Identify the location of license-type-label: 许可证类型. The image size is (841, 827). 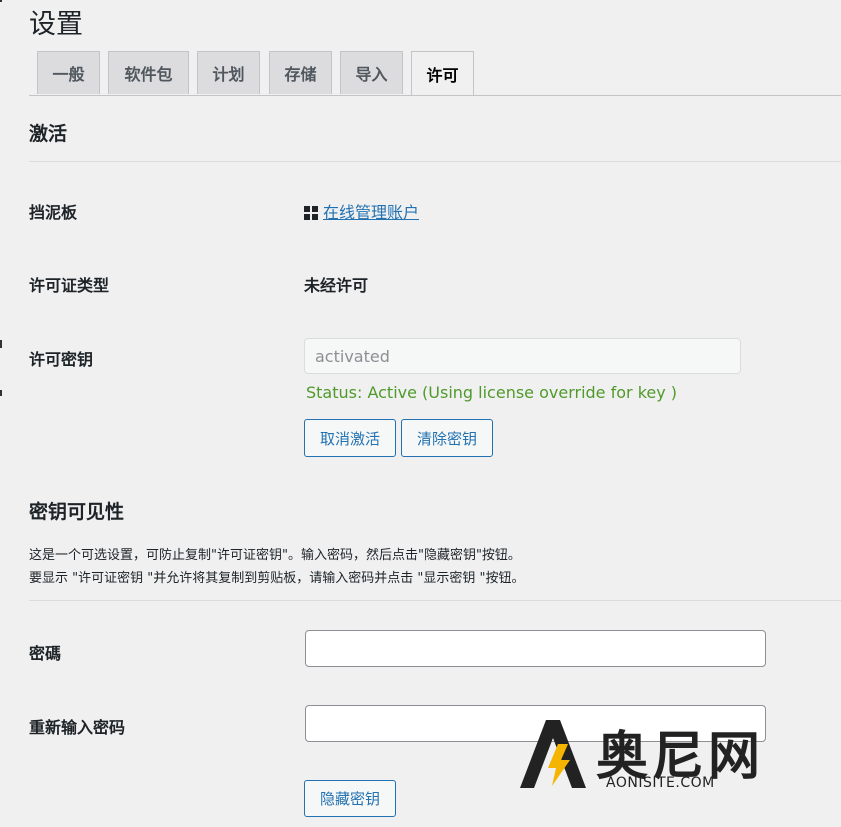
(69, 285).